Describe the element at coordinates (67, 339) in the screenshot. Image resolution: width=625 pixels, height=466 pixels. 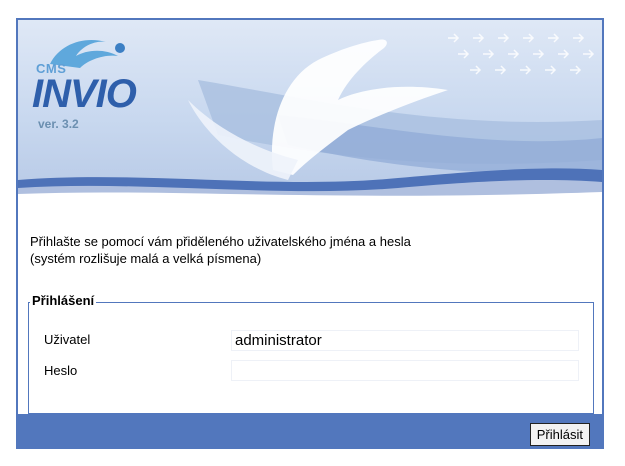
I see `username-label: Uživatel` at that location.